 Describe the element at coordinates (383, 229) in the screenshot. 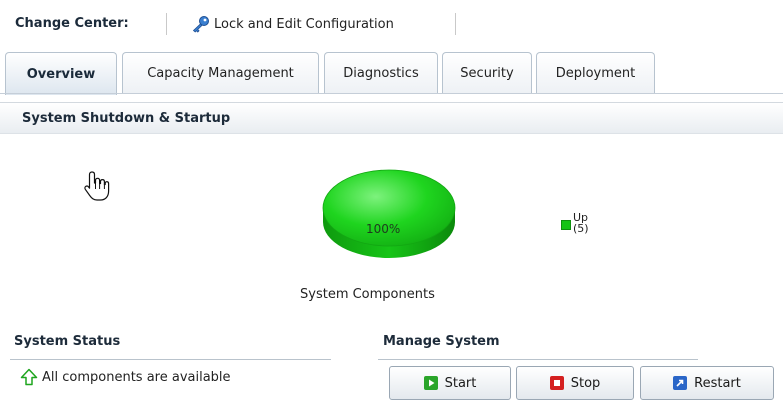

I see `pie-slice-label: 100%` at that location.